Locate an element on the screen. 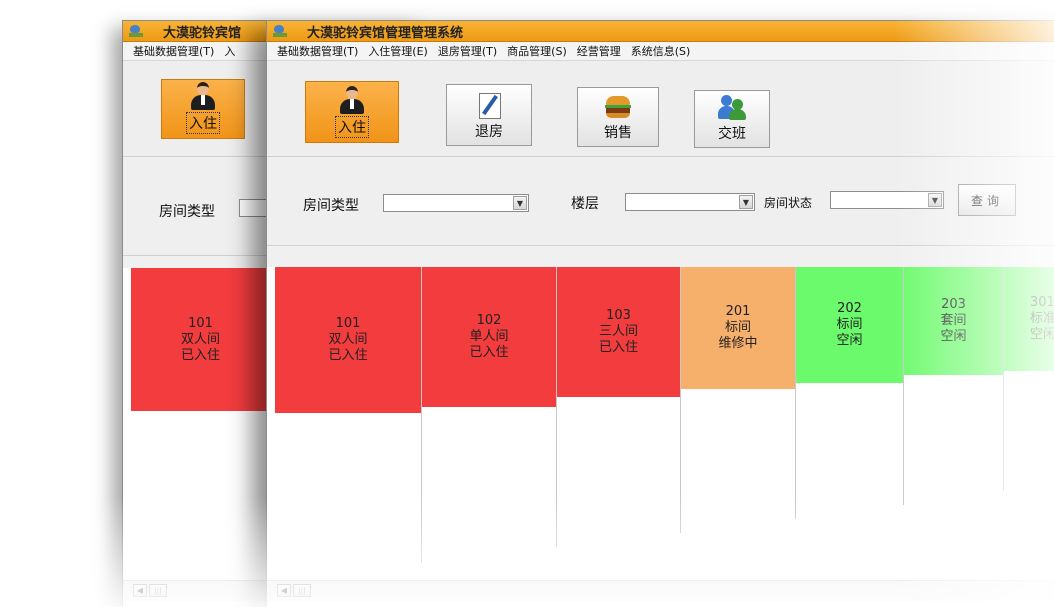 The image size is (1054, 607). room-number: 103 is located at coordinates (618, 315).